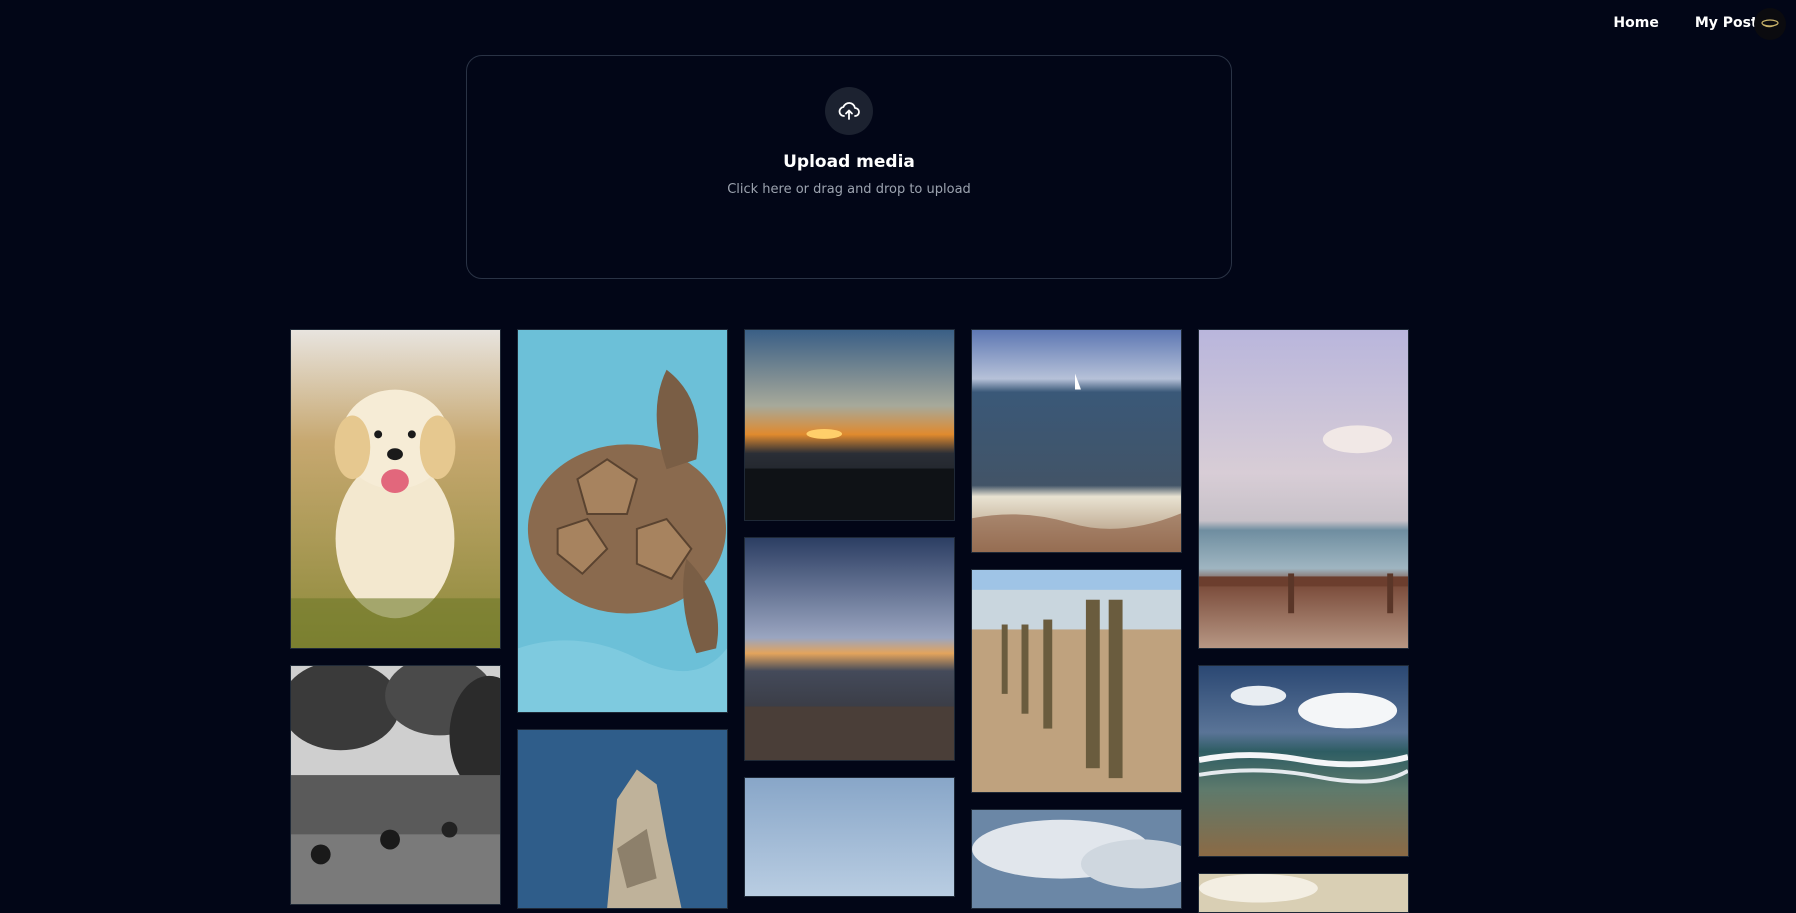 This screenshot has height=913, width=1796. Describe the element at coordinates (395, 489) in the screenshot. I see `photo-puppy` at that location.